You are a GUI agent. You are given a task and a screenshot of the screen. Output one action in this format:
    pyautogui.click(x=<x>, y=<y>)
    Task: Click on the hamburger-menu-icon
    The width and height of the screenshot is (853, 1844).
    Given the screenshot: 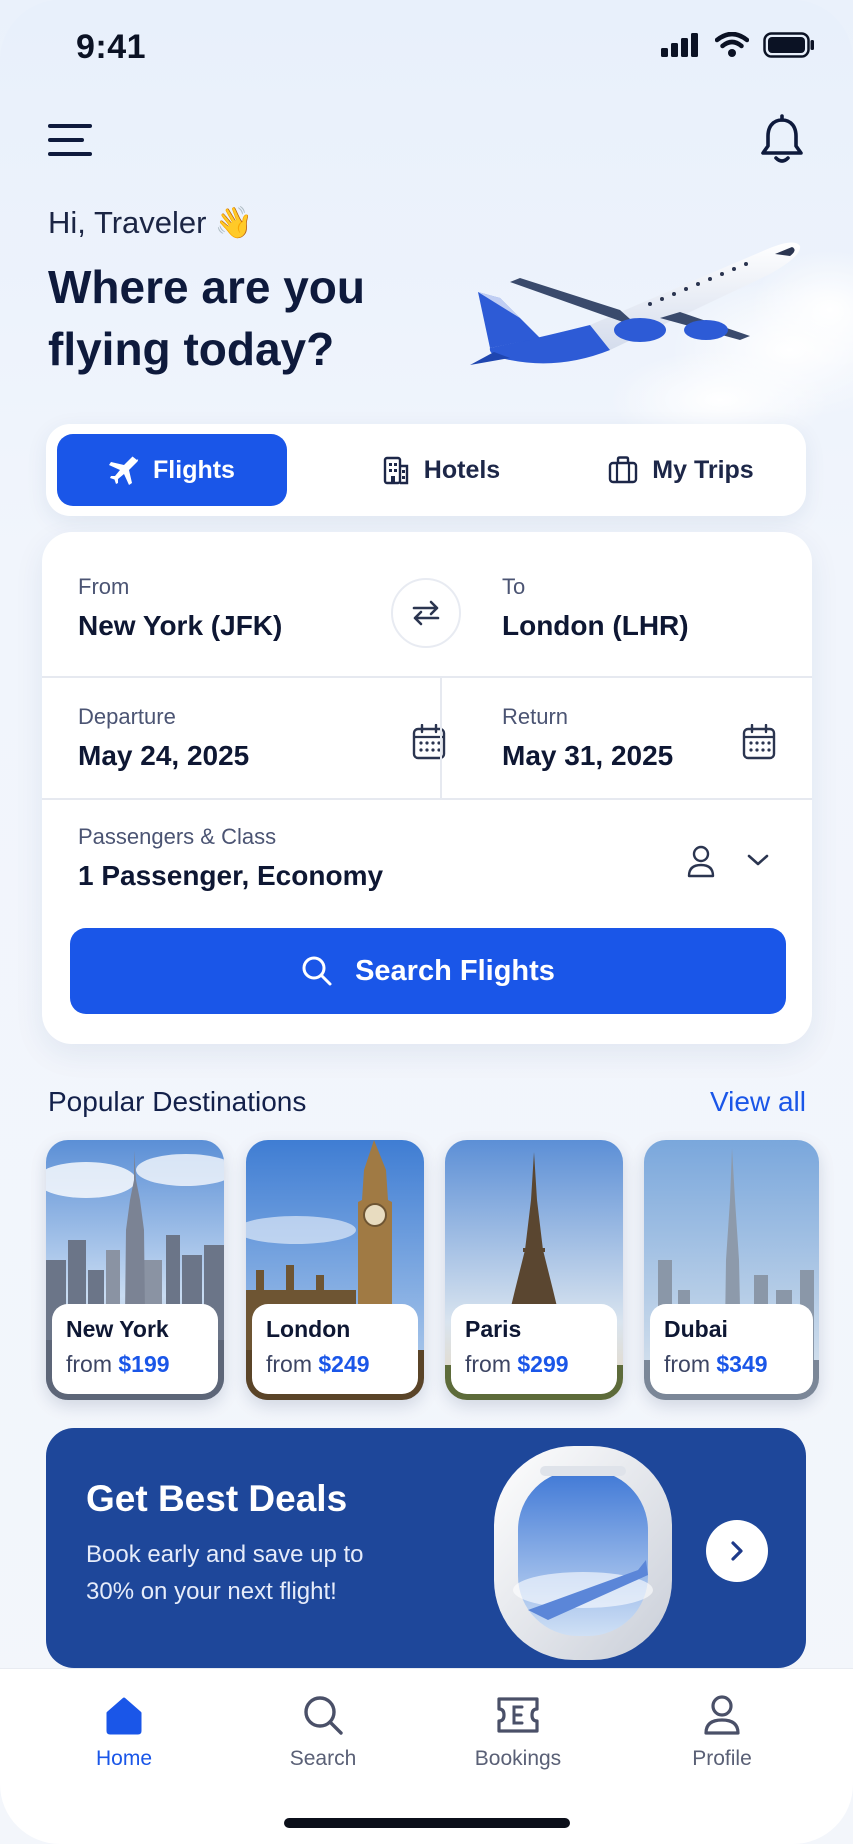 What is the action you would take?
    pyautogui.click(x=70, y=140)
    